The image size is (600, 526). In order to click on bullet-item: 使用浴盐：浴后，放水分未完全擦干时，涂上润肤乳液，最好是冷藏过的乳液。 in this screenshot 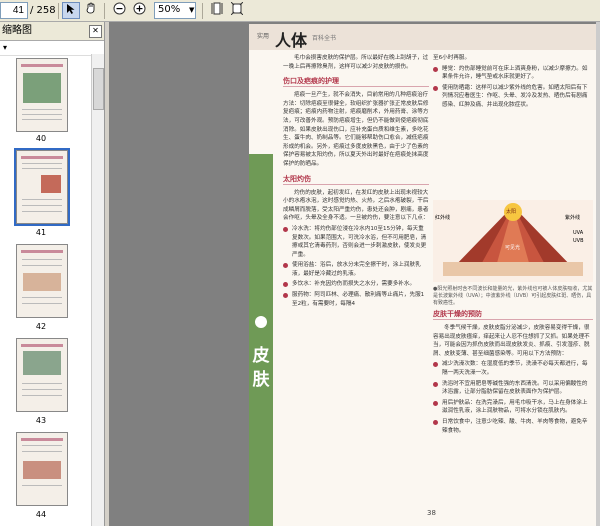, I will do `click(356, 269)`.